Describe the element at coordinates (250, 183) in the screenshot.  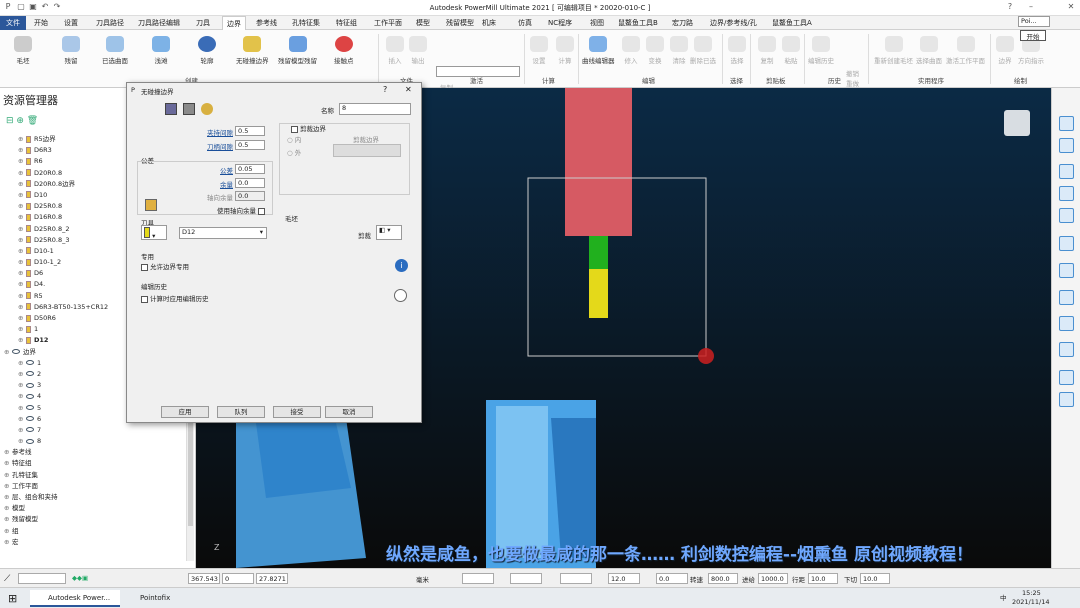
I see `allowance-input: 0.0` at that location.